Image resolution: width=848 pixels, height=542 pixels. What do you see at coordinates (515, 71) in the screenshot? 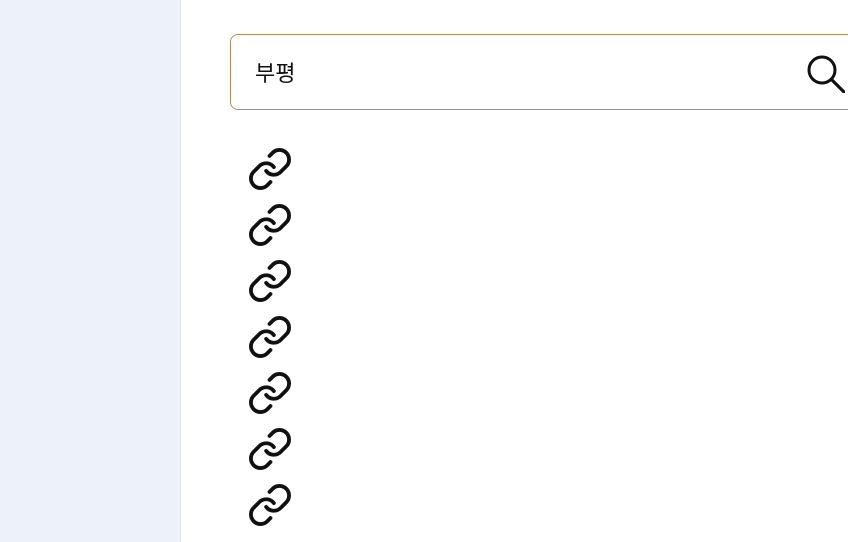
I see `search-input` at bounding box center [515, 71].